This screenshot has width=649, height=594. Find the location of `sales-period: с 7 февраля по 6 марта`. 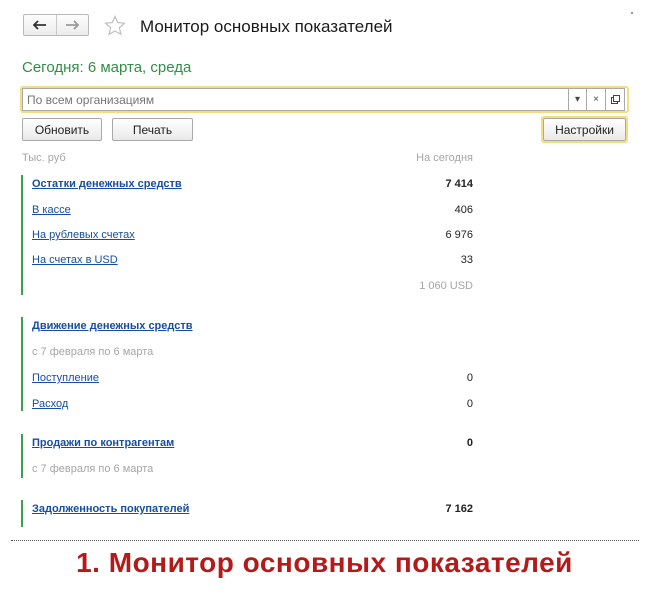

sales-period: с 7 февраля по 6 марта is located at coordinates (93, 469).